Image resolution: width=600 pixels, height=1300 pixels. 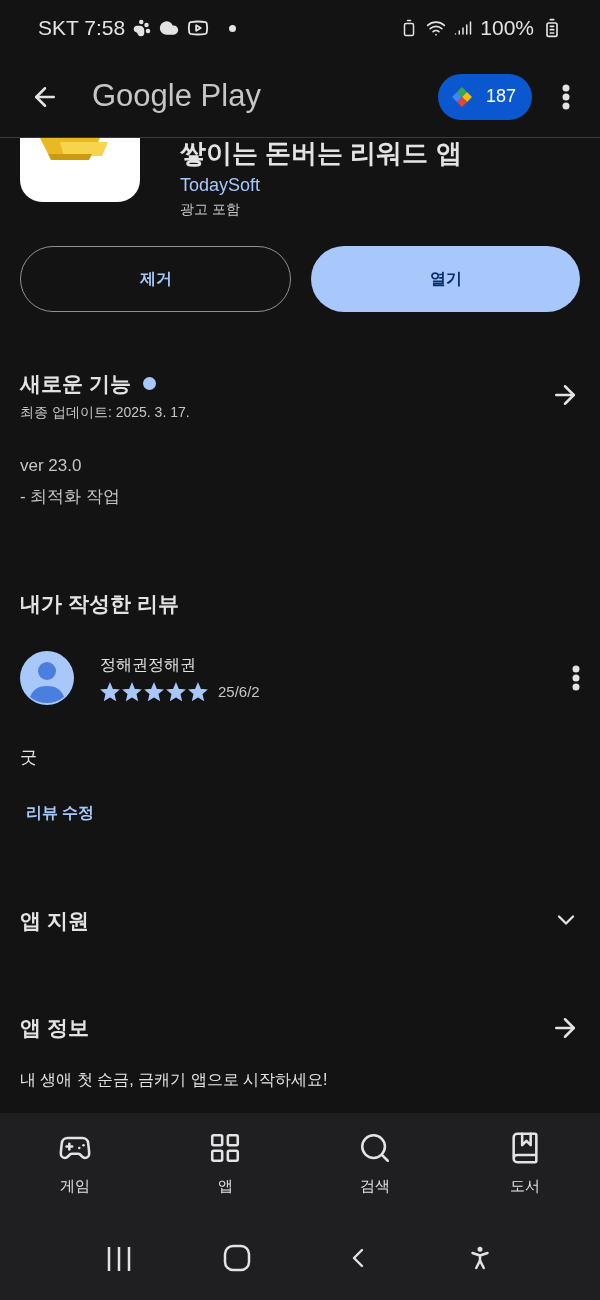 I want to click on signal-icon, so click(x=463, y=28).